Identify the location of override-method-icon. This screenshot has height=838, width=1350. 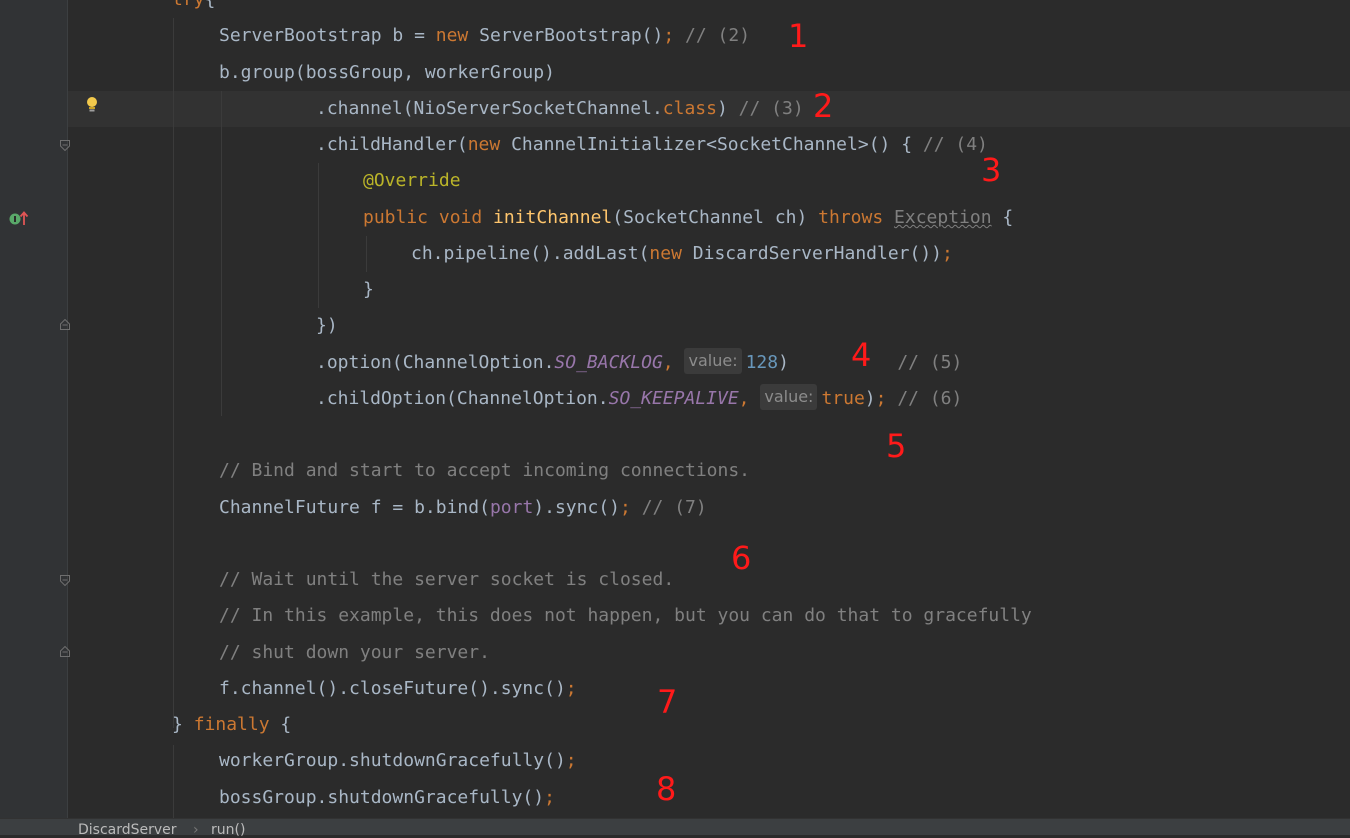
(19, 218).